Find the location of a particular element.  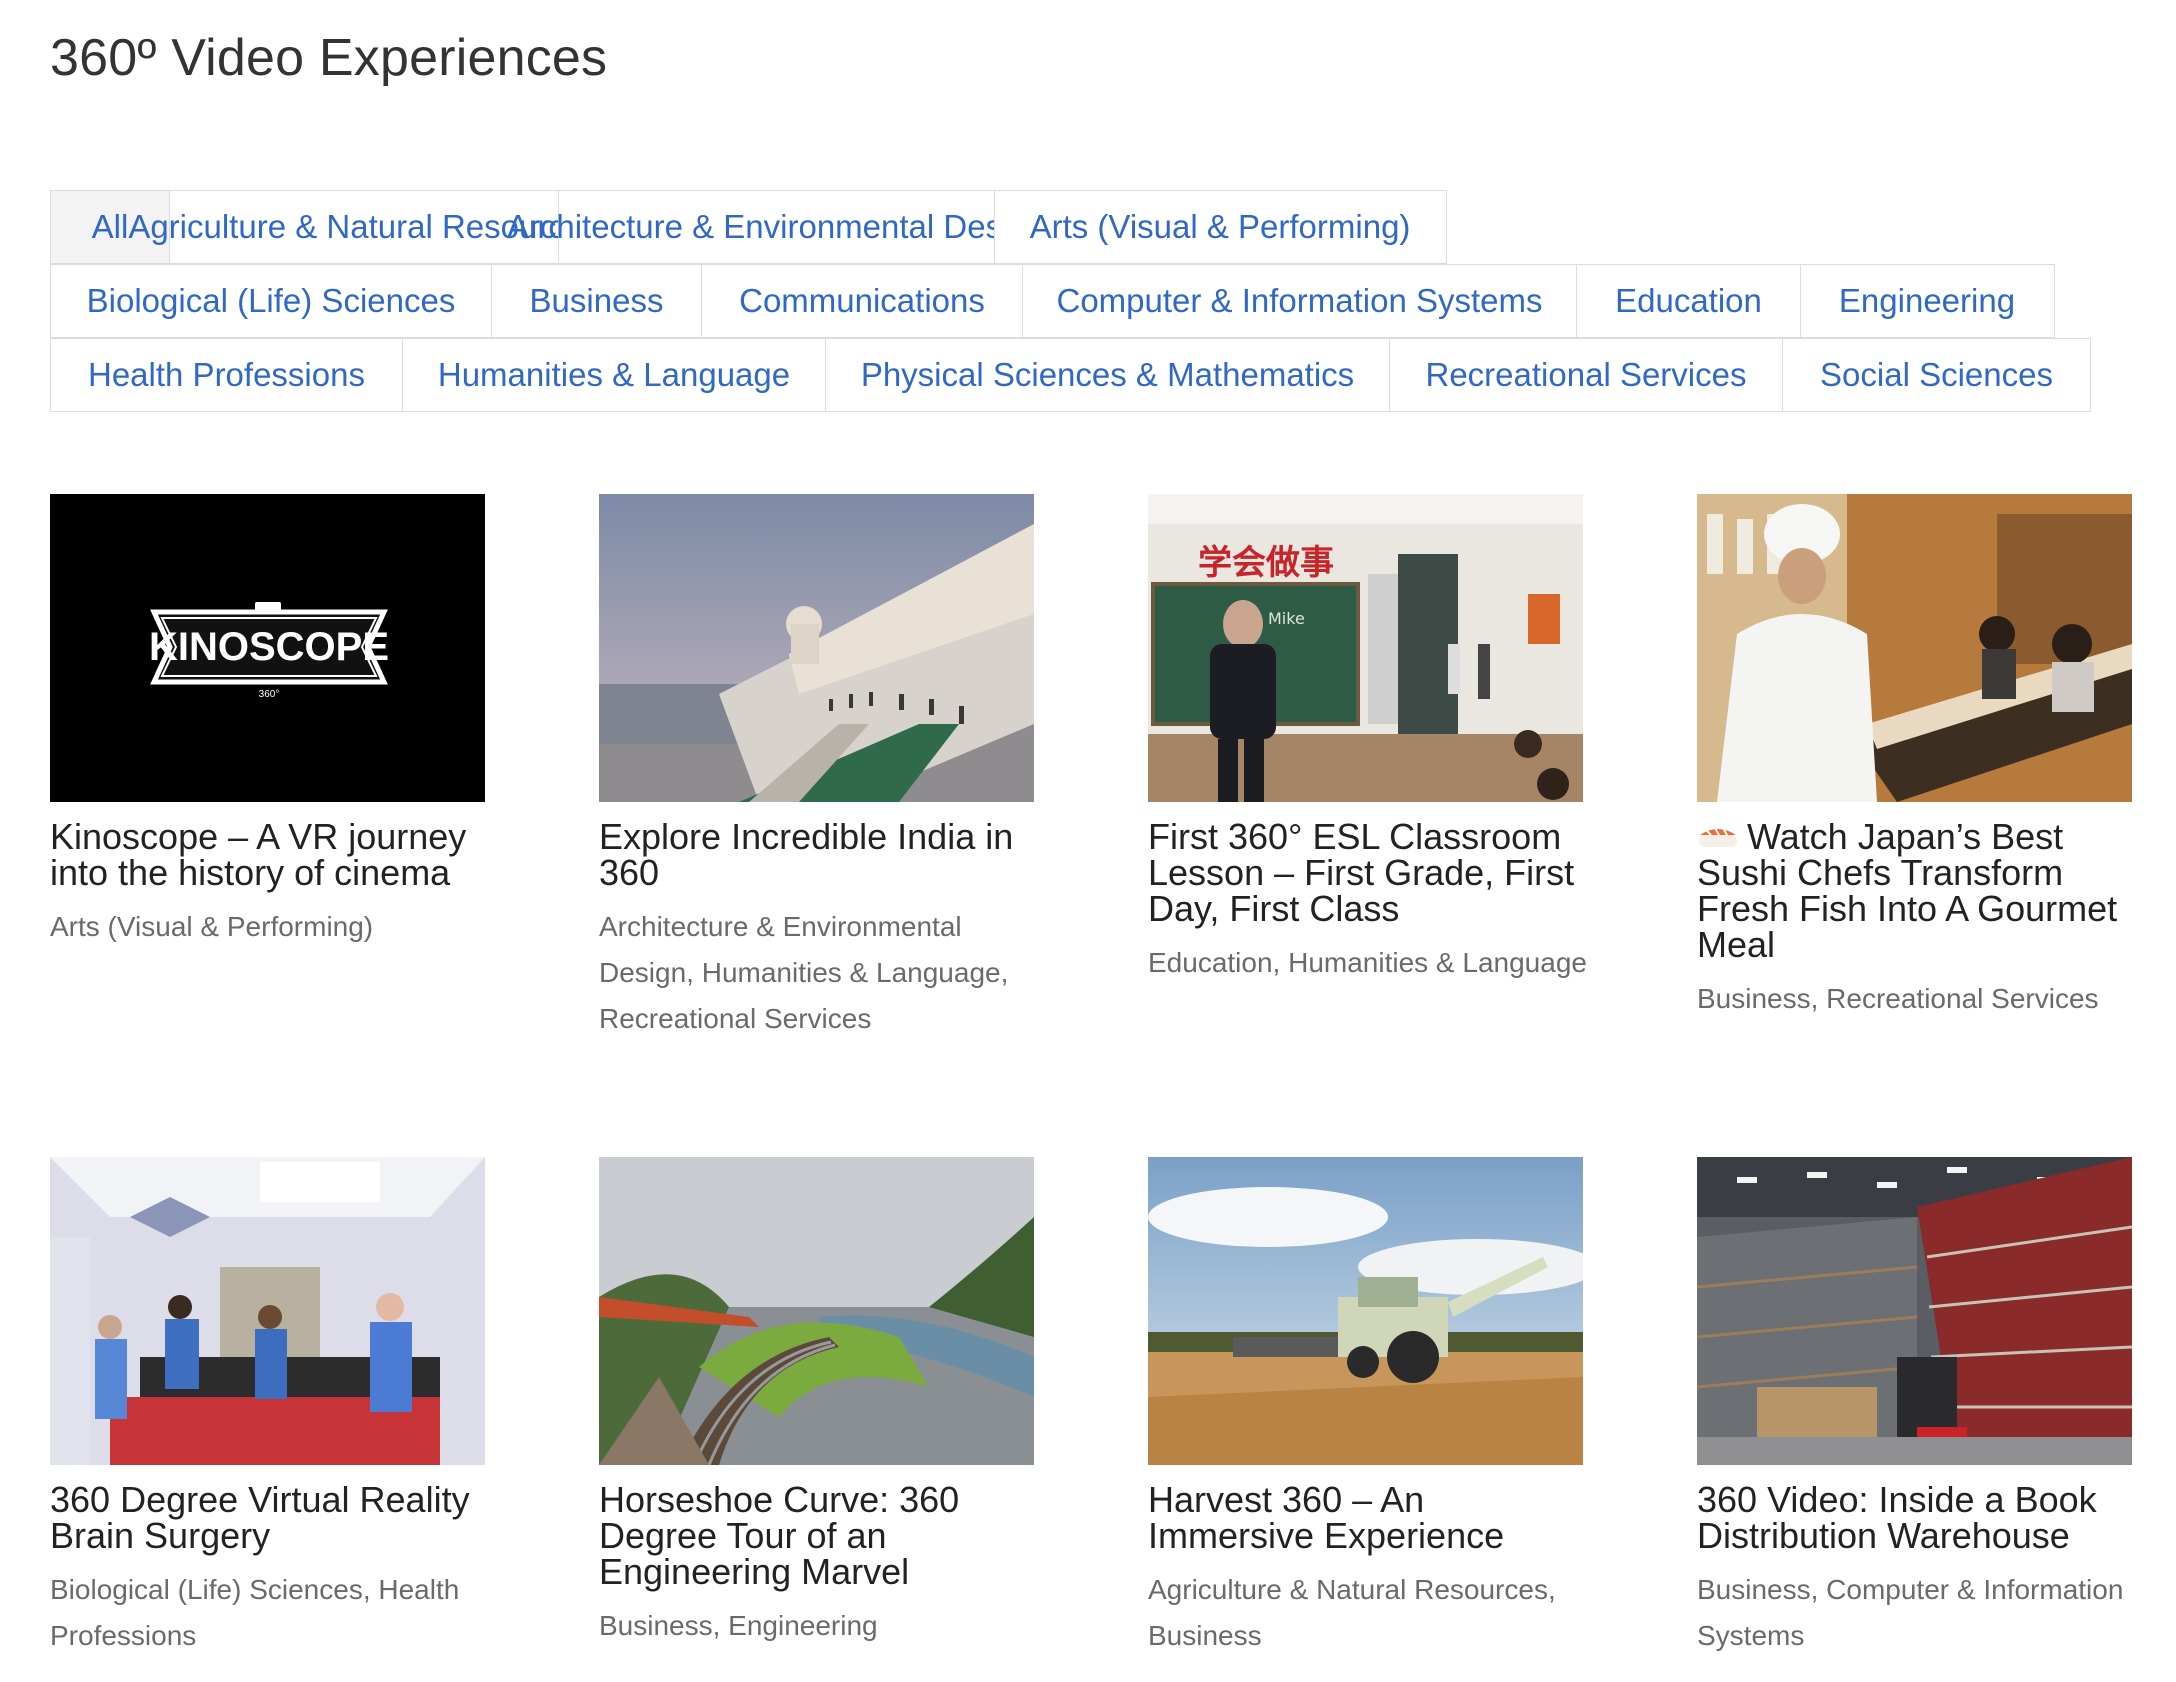

video-title: Harvest 360 – An Immersive Experience is located at coordinates (1368, 1518).